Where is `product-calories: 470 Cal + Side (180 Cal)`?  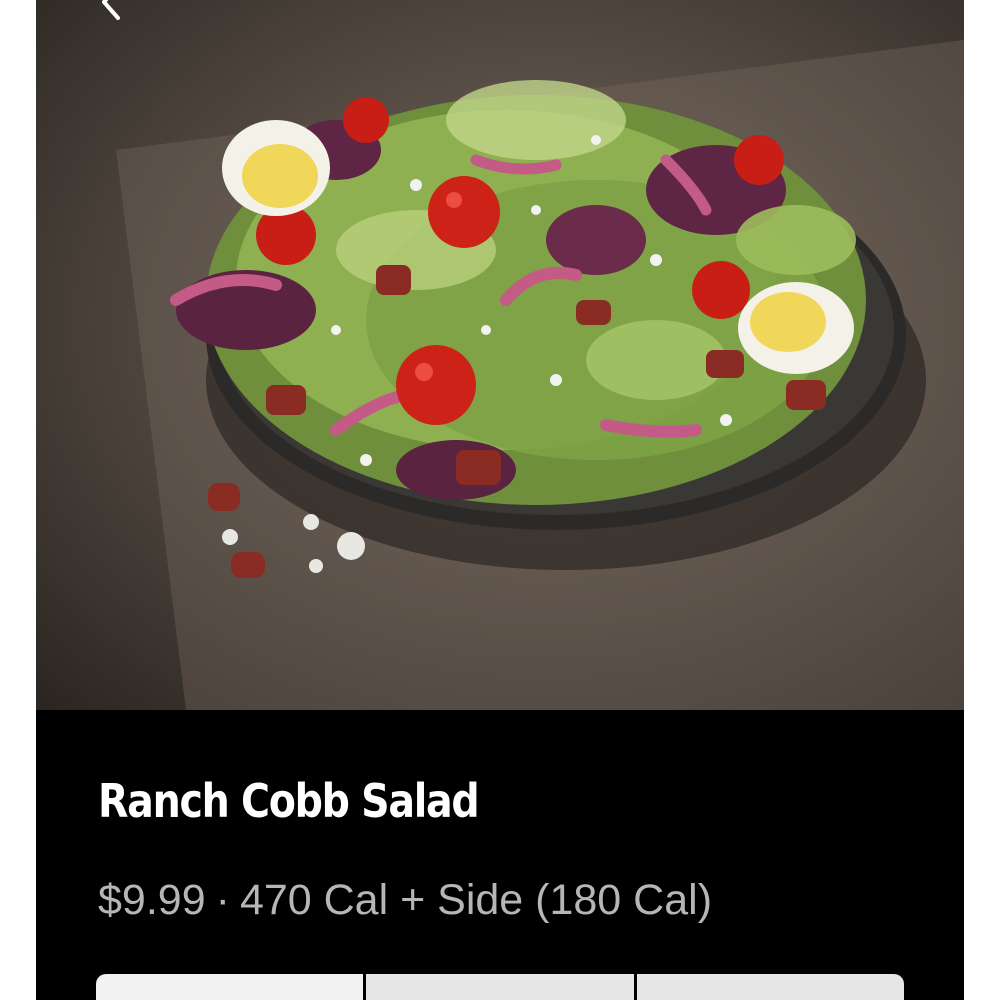 product-calories: 470 Cal + Side (180 Cal) is located at coordinates (476, 900).